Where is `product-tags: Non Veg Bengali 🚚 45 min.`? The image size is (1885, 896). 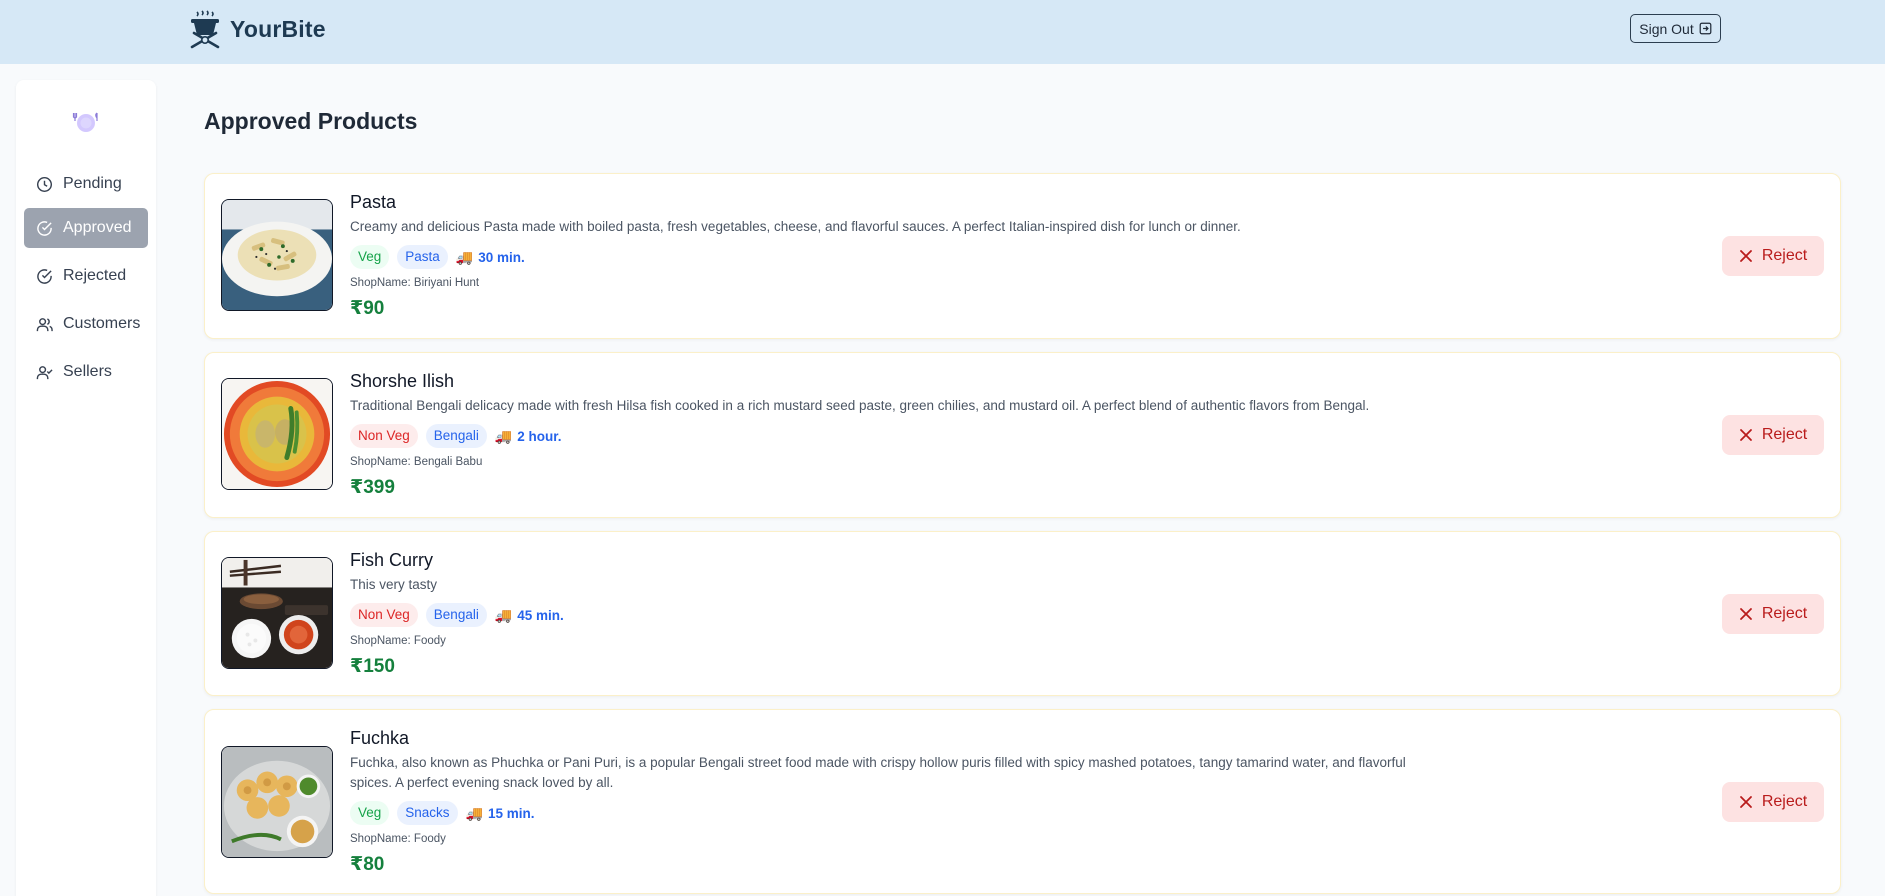 product-tags: Non Veg Bengali 🚚 45 min. is located at coordinates (985, 615).